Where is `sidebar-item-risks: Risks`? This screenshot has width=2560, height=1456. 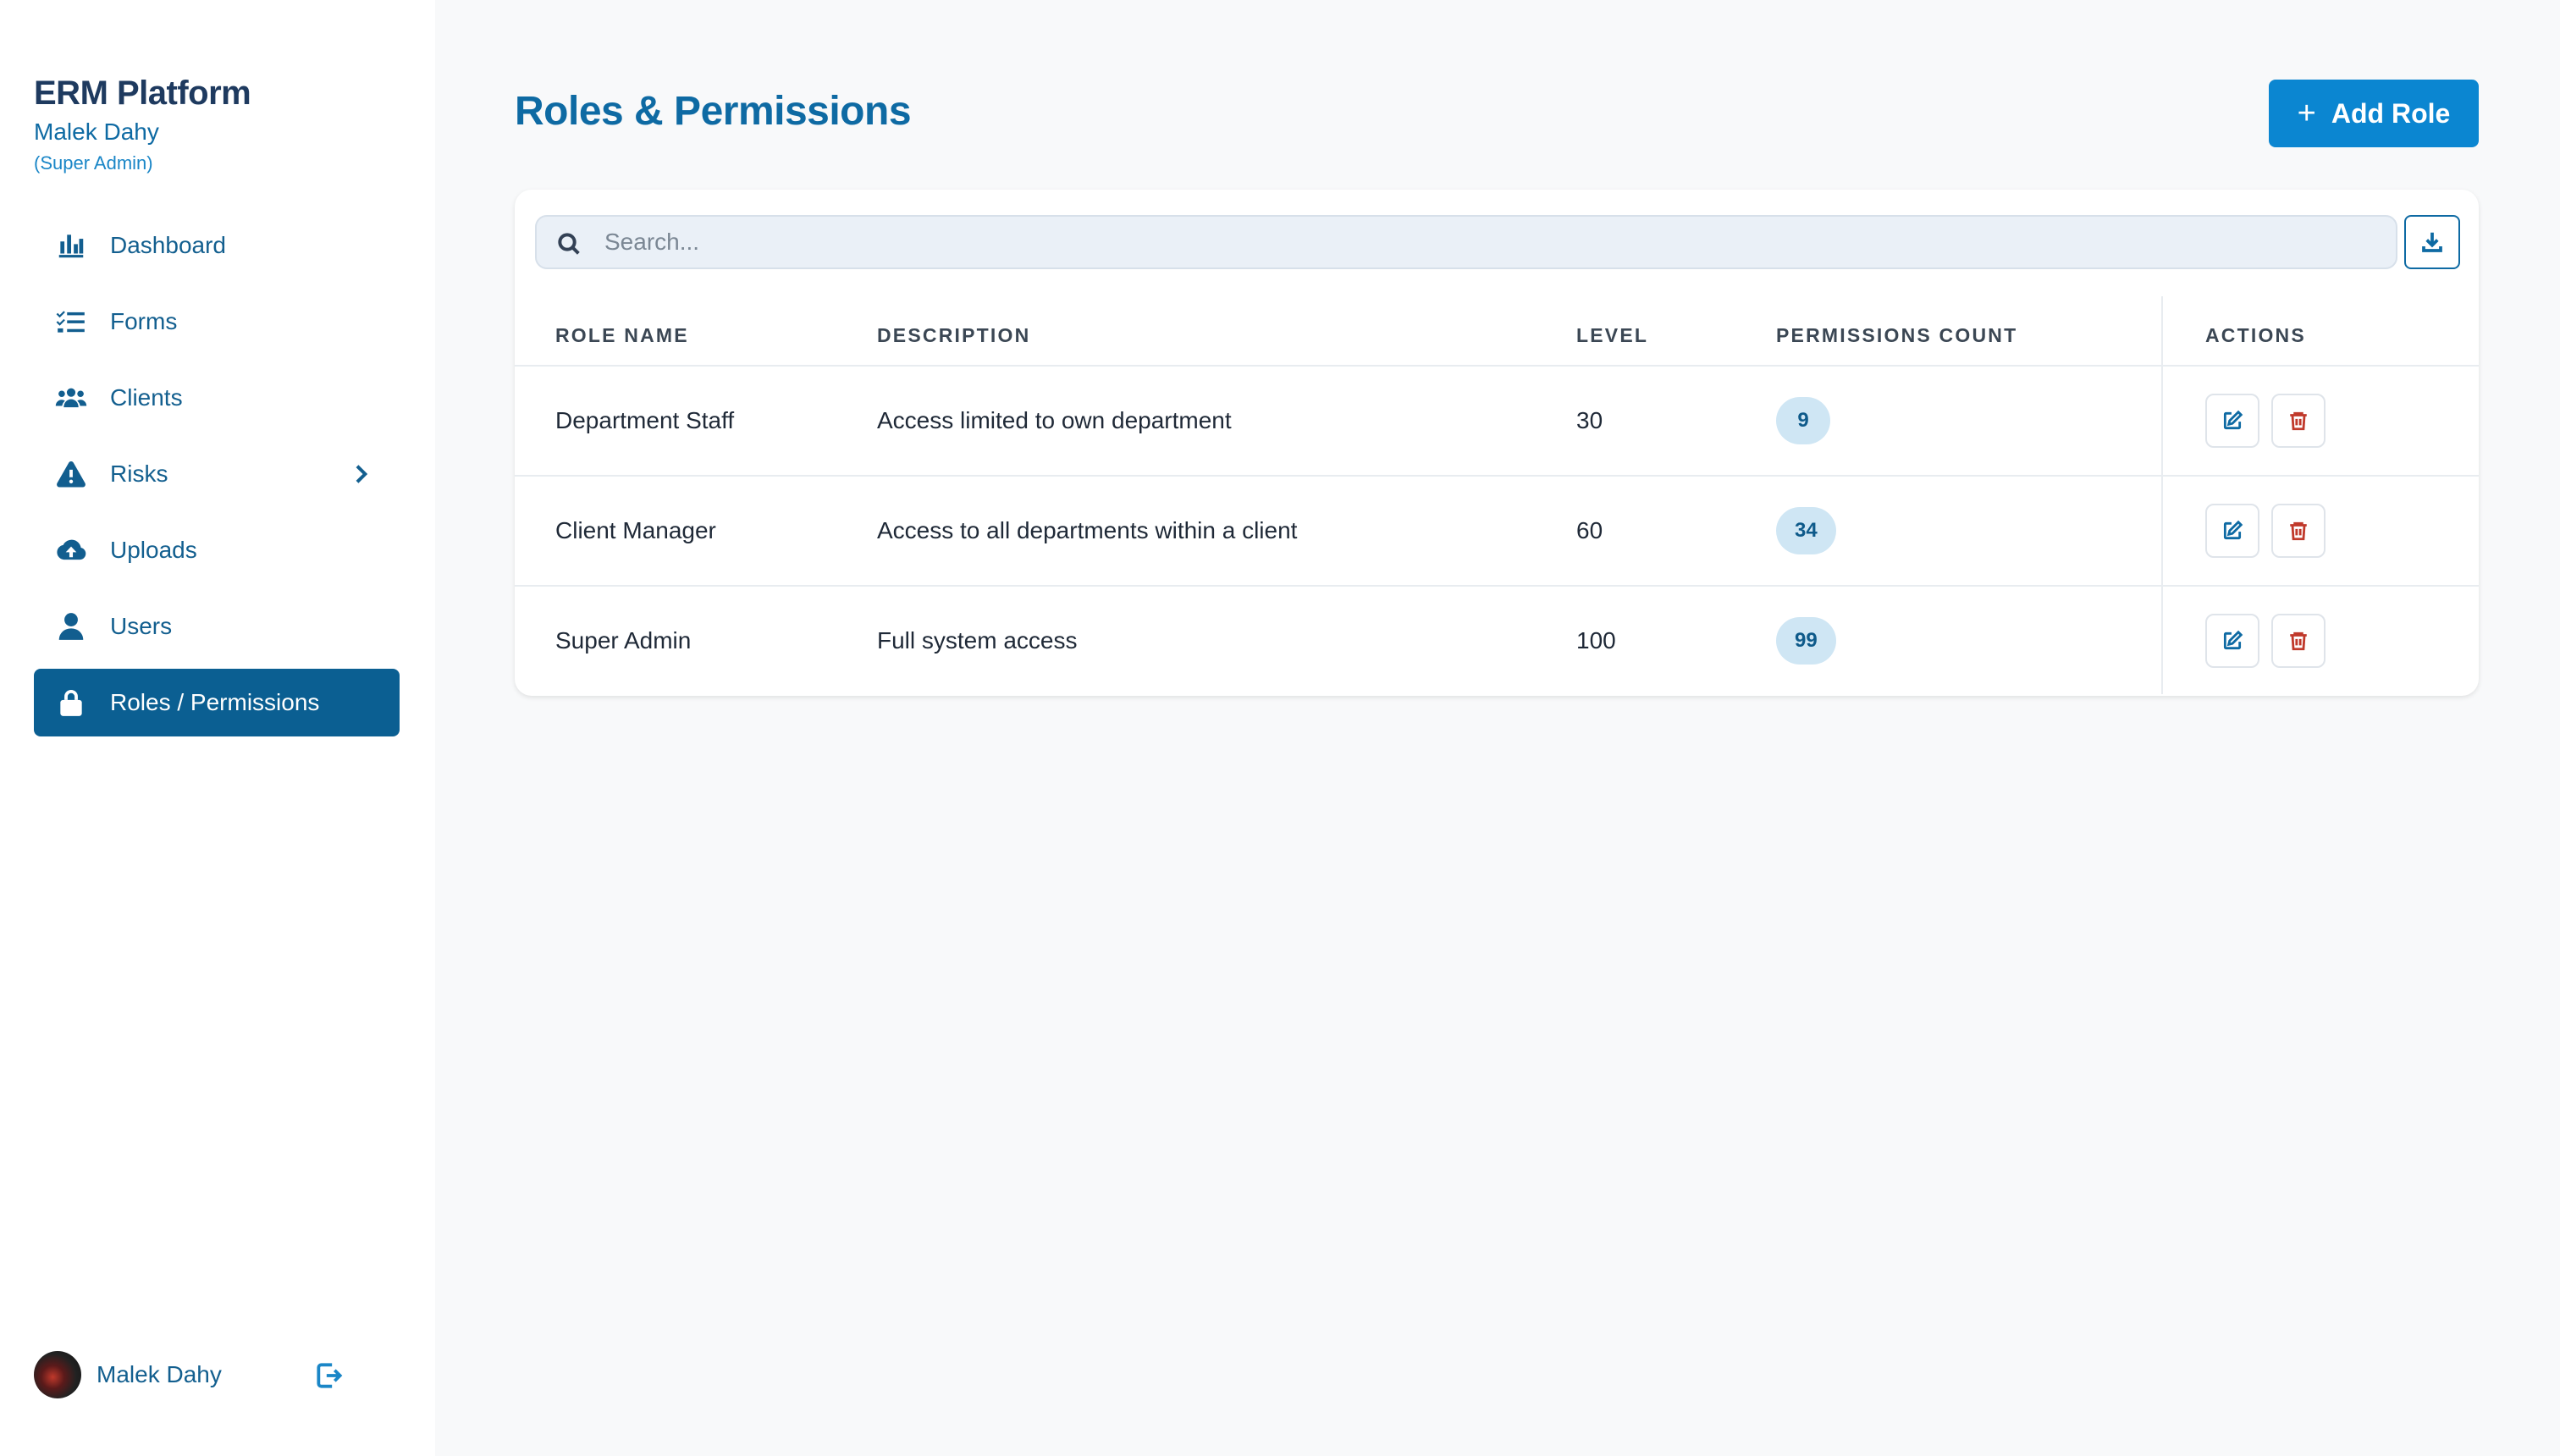 sidebar-item-risks: Risks is located at coordinates (217, 474).